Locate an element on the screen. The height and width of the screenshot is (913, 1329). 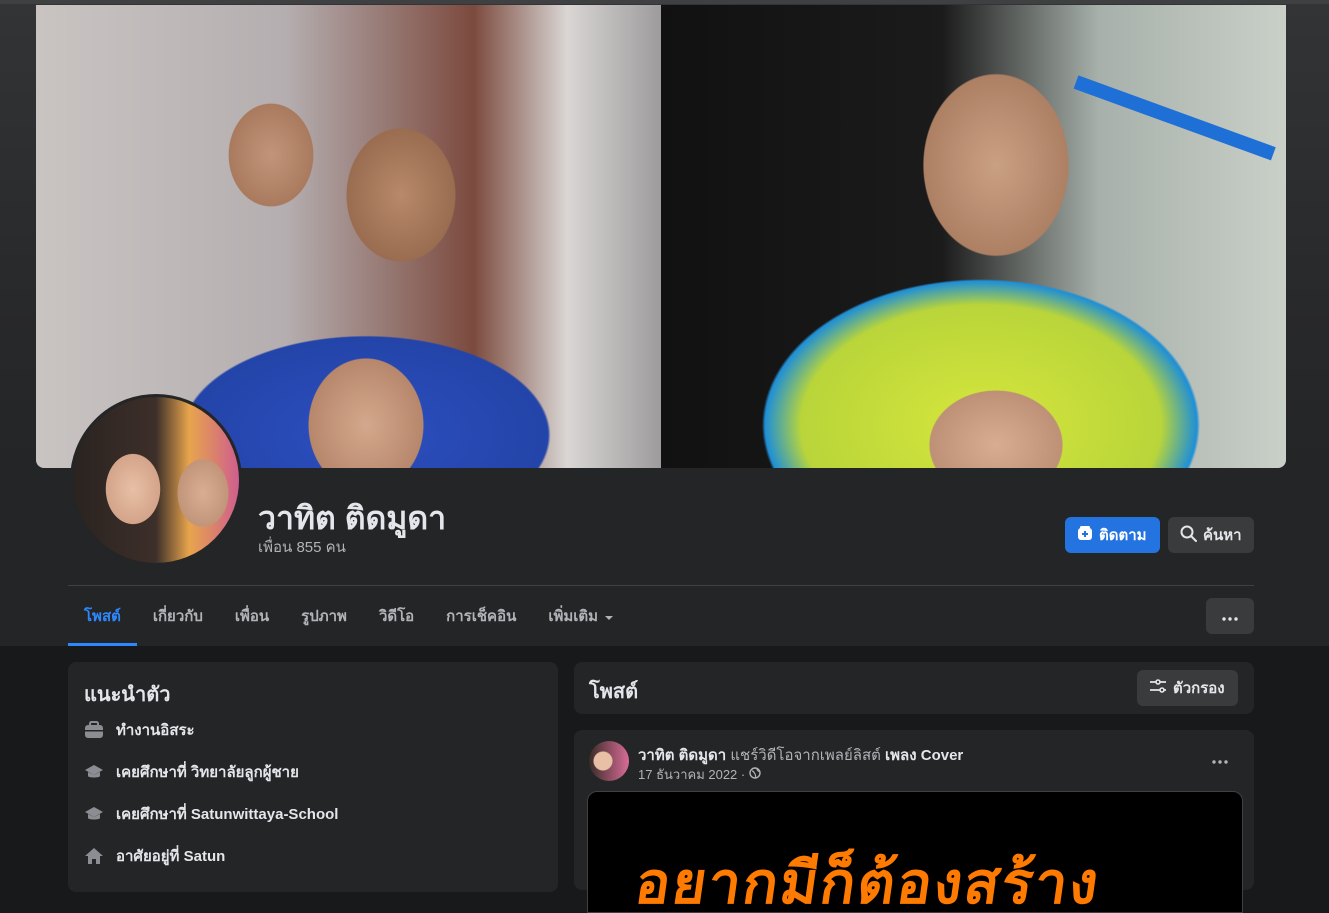
profile-avatar is located at coordinates (156, 480).